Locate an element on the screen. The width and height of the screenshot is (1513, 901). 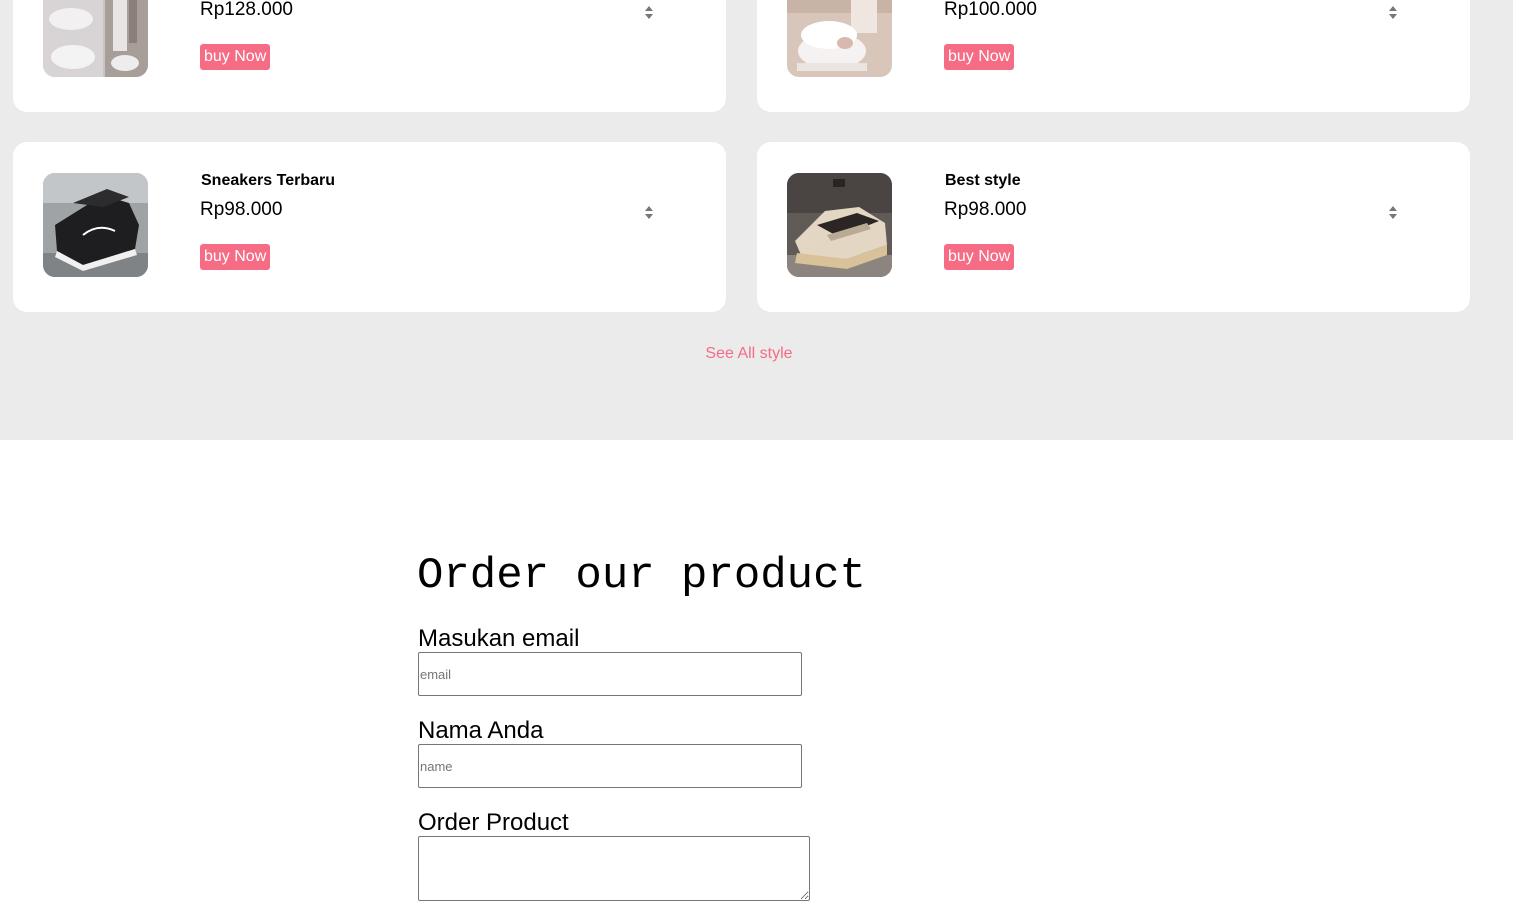
product-card: Rp100.000 buy Now is located at coordinates (1113, 56).